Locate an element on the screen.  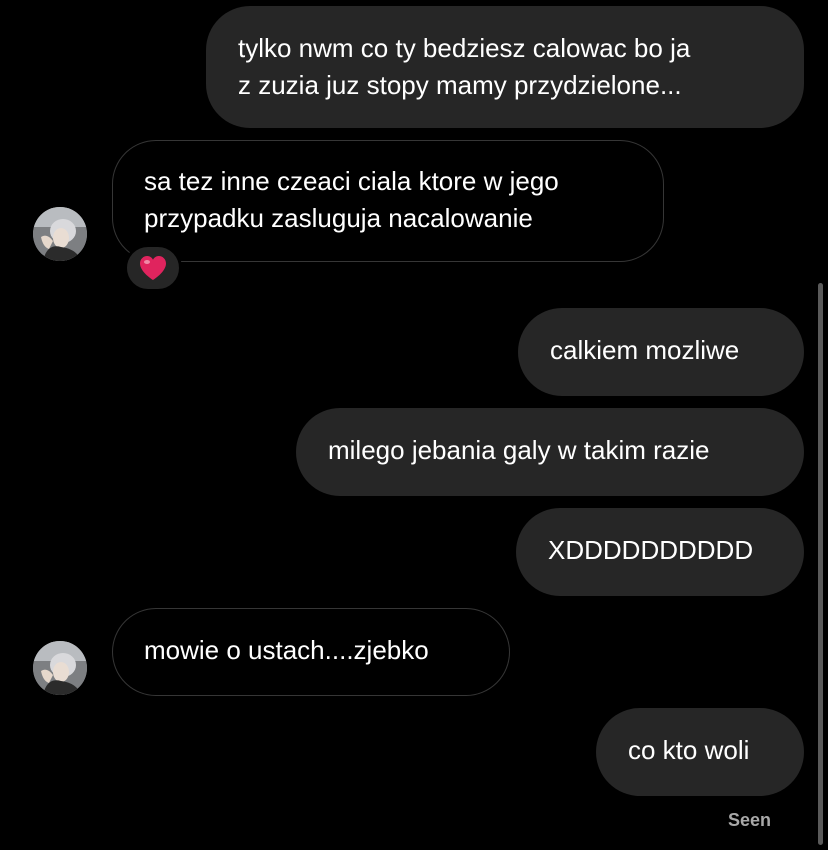
message-bubble-sent: co kto woli is located at coordinates (700, 752).